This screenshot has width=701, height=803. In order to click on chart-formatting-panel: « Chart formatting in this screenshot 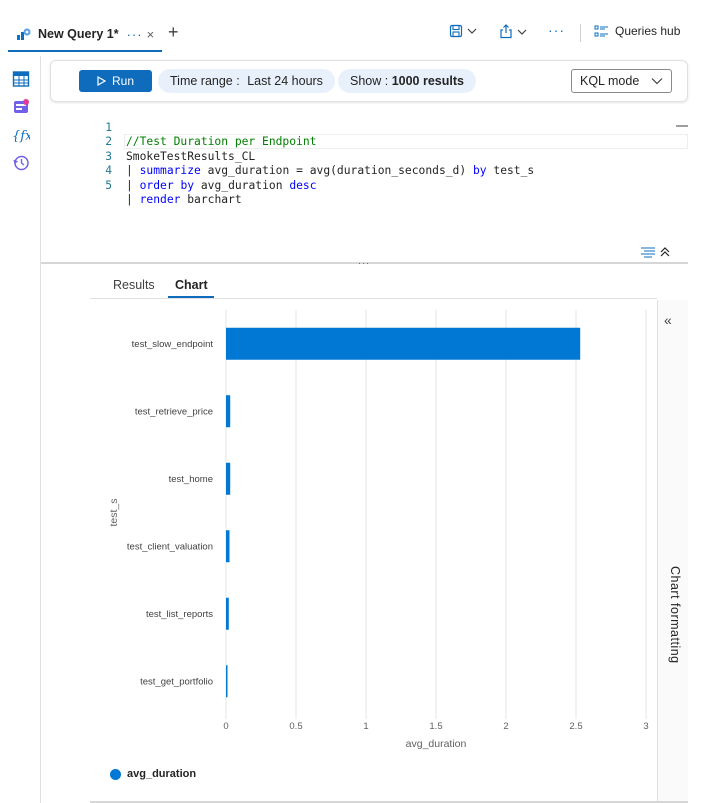, I will do `click(672, 551)`.